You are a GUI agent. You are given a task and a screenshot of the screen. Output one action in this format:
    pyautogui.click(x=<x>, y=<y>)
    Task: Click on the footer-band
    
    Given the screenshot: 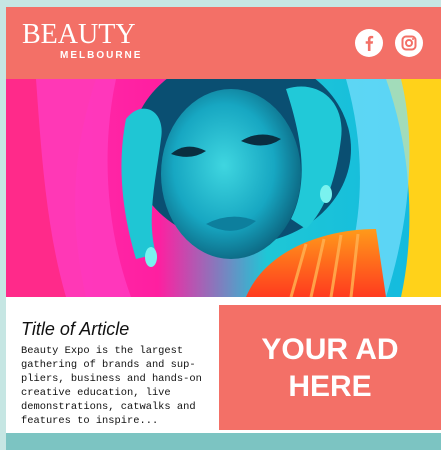 What is the action you would take?
    pyautogui.click(x=223, y=441)
    